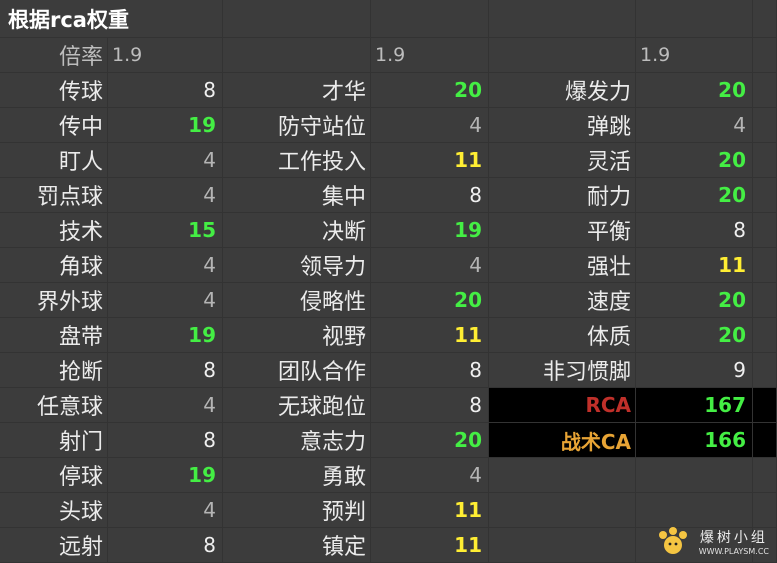 The width and height of the screenshot is (777, 563). Describe the element at coordinates (297, 230) in the screenshot. I see `attribute-label: 决断` at that location.